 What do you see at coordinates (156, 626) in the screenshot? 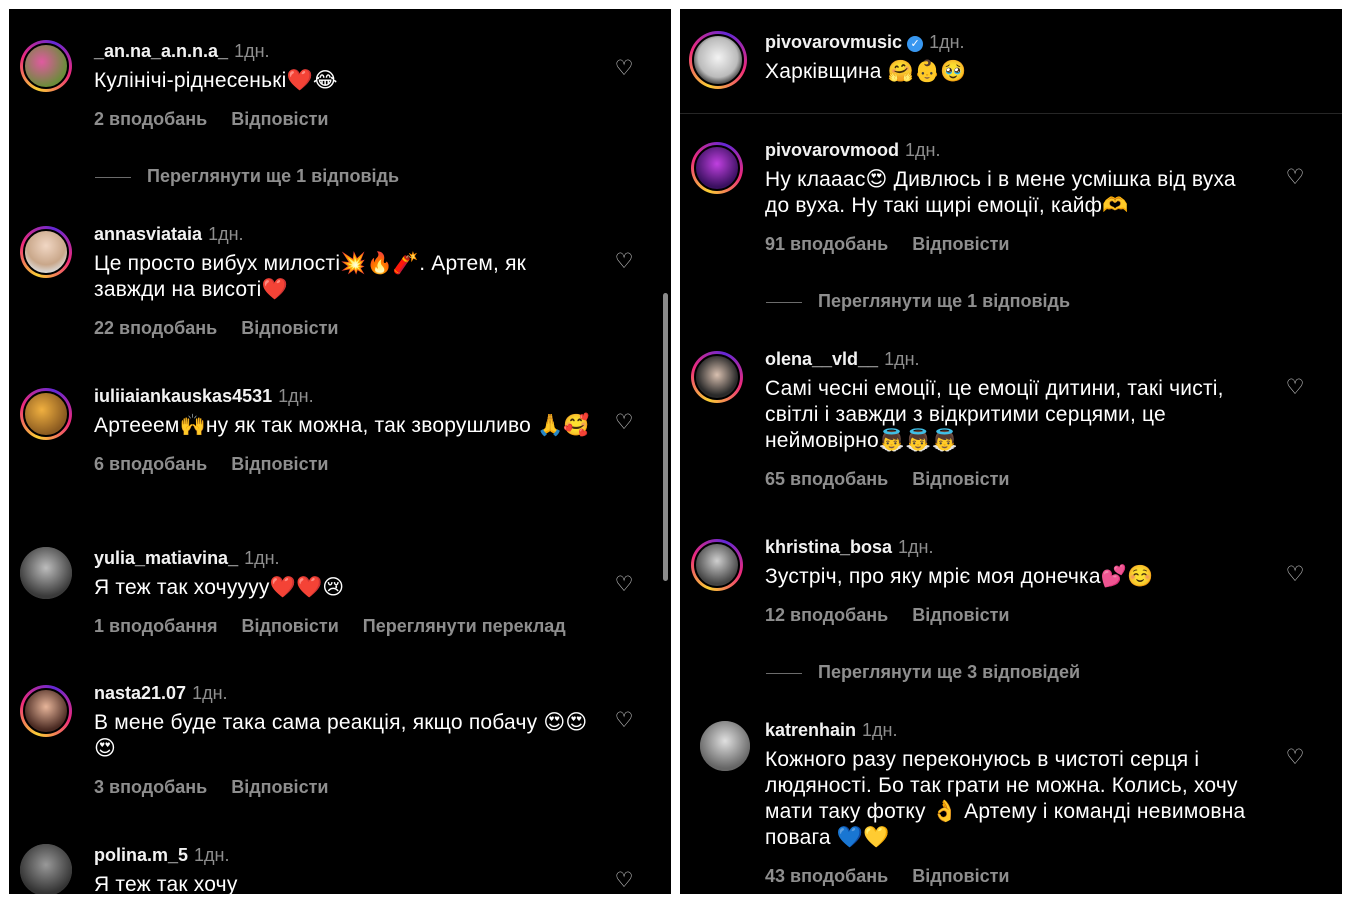
I see `likes-count: 1 вподобання` at bounding box center [156, 626].